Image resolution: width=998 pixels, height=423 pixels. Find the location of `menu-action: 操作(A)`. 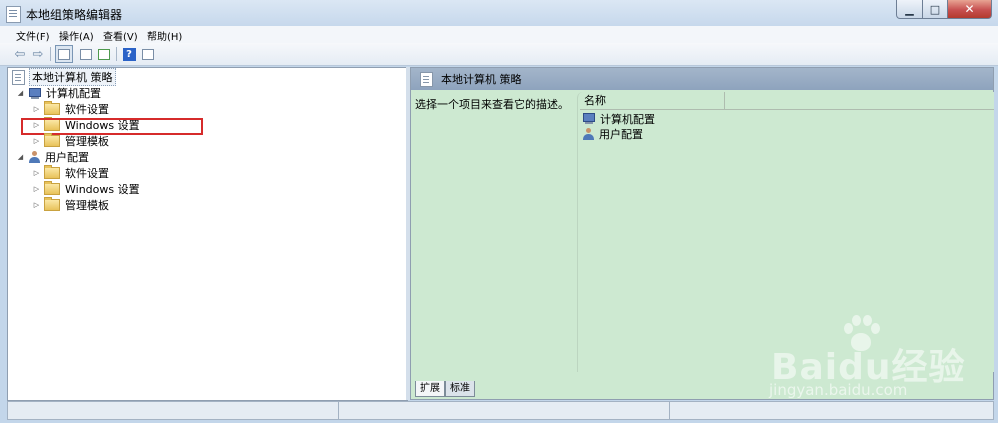

menu-action: 操作(A) is located at coordinates (76, 35).